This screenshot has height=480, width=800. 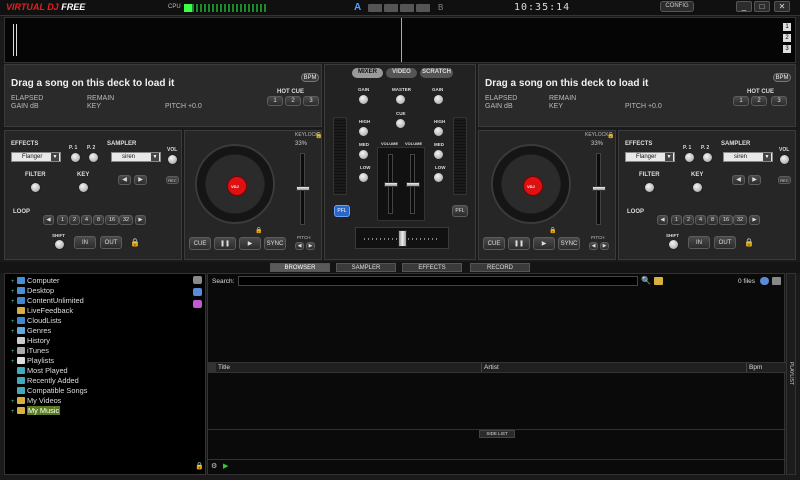 What do you see at coordinates (36, 400) in the screenshot?
I see `tree-item: + My Videos` at bounding box center [36, 400].